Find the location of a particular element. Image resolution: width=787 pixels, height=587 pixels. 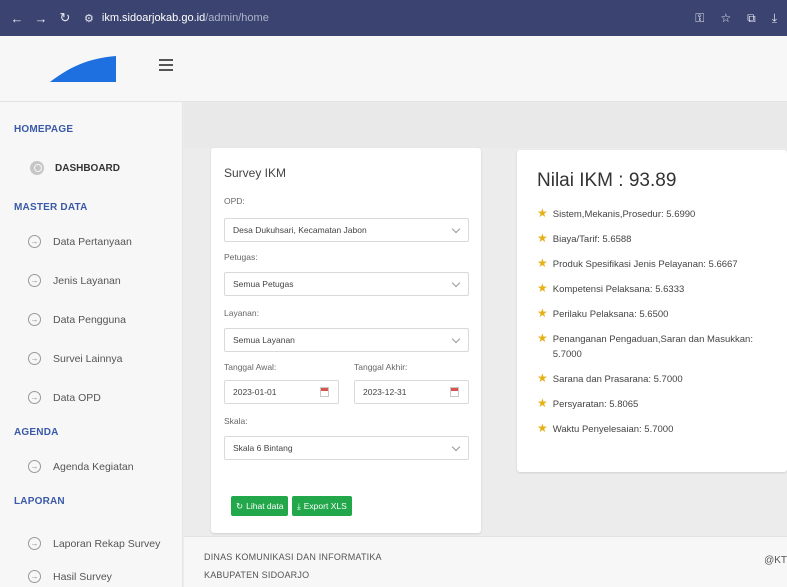

skala-value: Skala 6 Bintang is located at coordinates (263, 448).